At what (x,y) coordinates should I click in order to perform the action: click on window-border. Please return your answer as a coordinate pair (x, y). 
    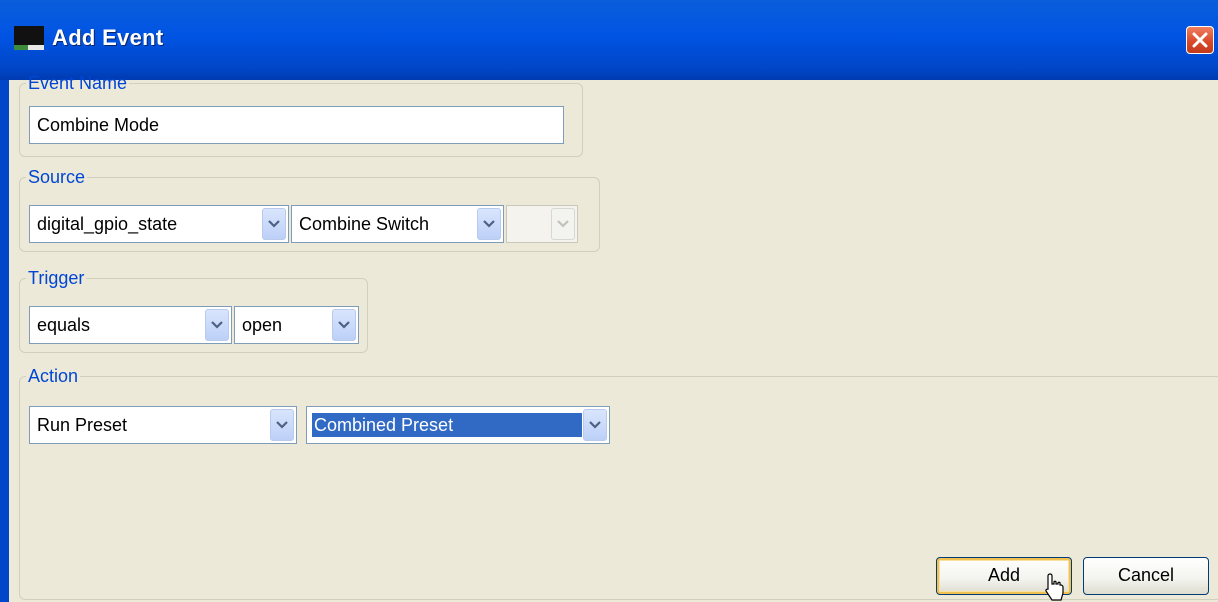
    Looking at the image, I should click on (4, 341).